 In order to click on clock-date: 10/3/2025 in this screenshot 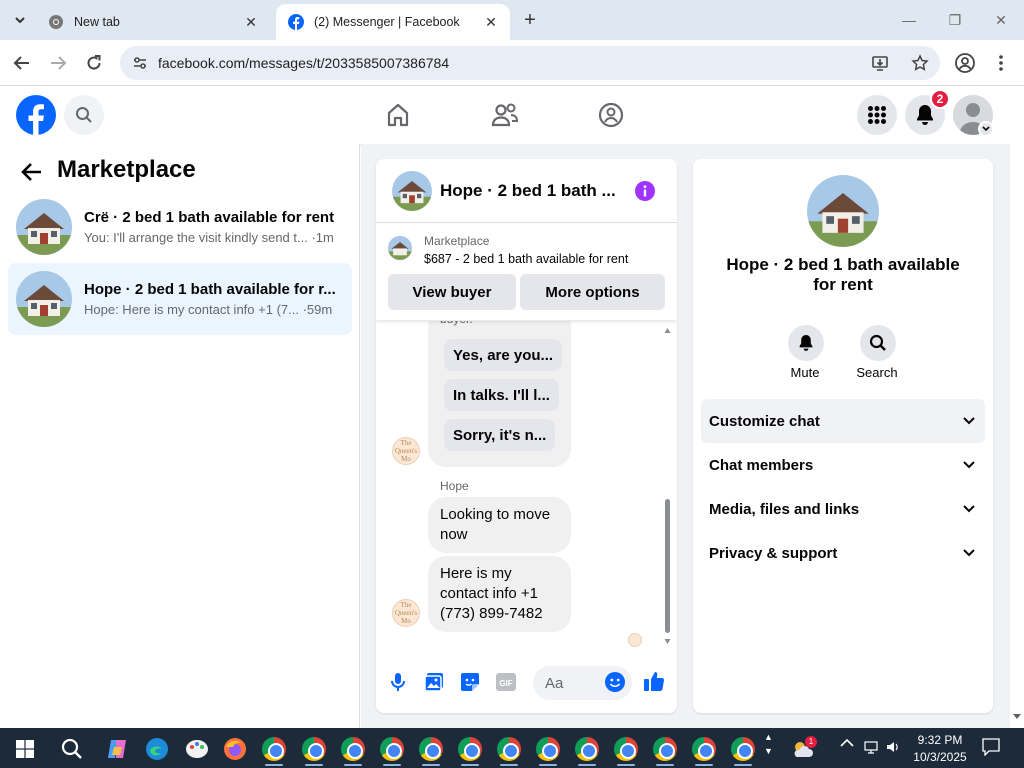, I will do `click(940, 757)`.